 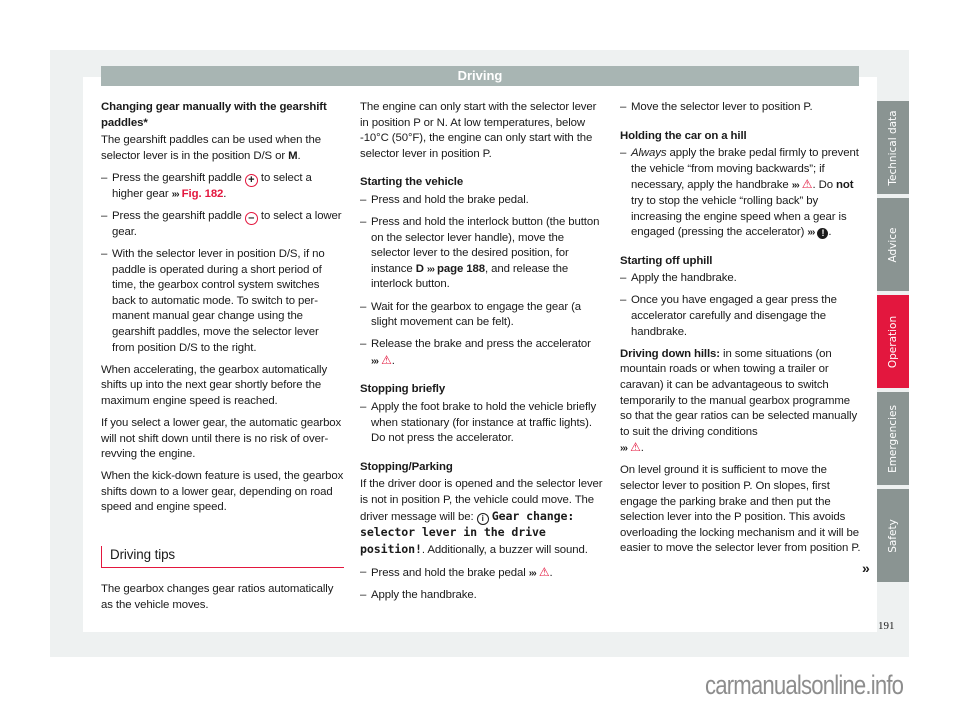 What do you see at coordinates (893, 147) in the screenshot?
I see `tab-technical-data: Technical data` at bounding box center [893, 147].